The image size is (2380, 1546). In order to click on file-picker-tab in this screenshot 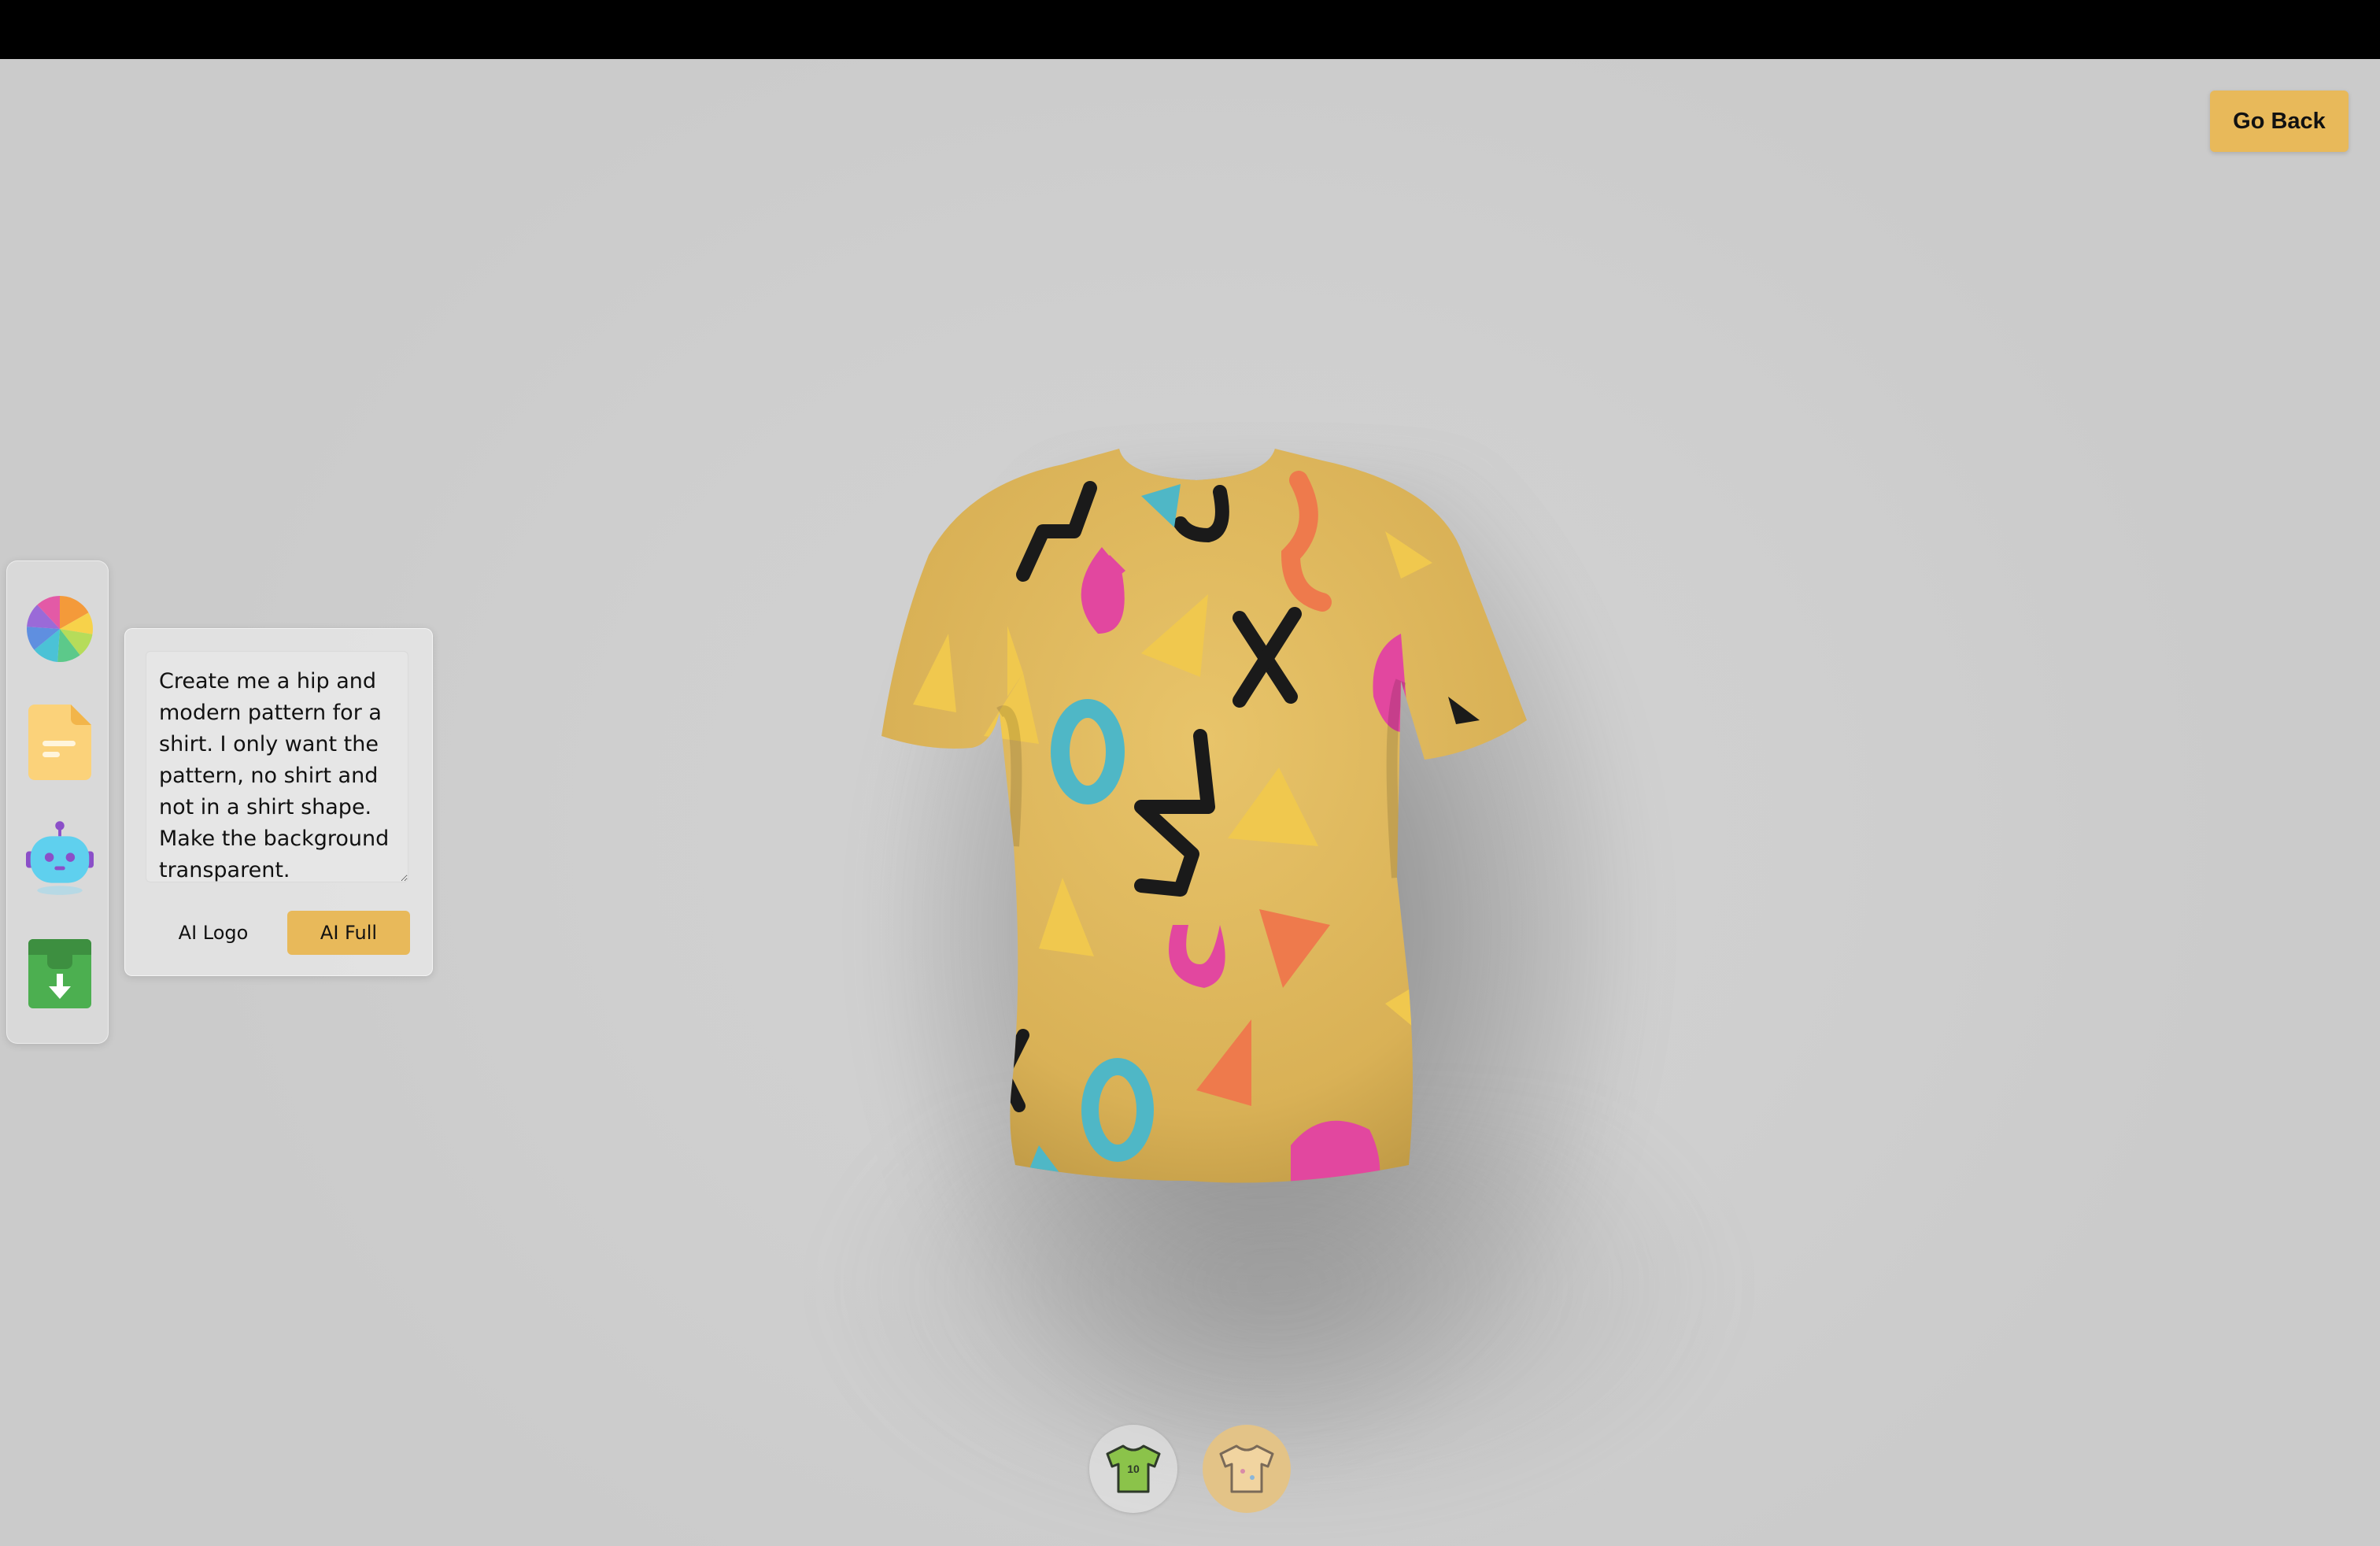, I will do `click(60, 742)`.